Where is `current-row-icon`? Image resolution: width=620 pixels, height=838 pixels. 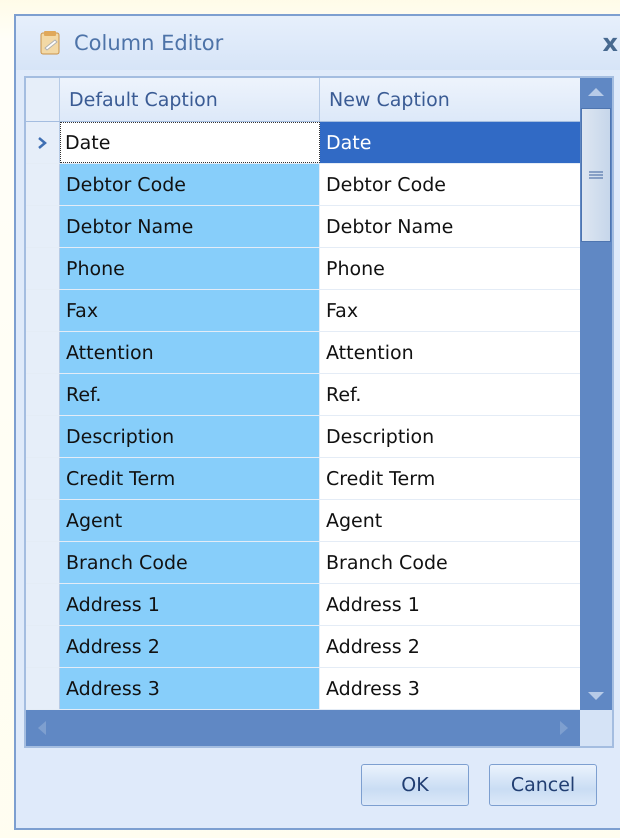
current-row-icon is located at coordinates (42, 142).